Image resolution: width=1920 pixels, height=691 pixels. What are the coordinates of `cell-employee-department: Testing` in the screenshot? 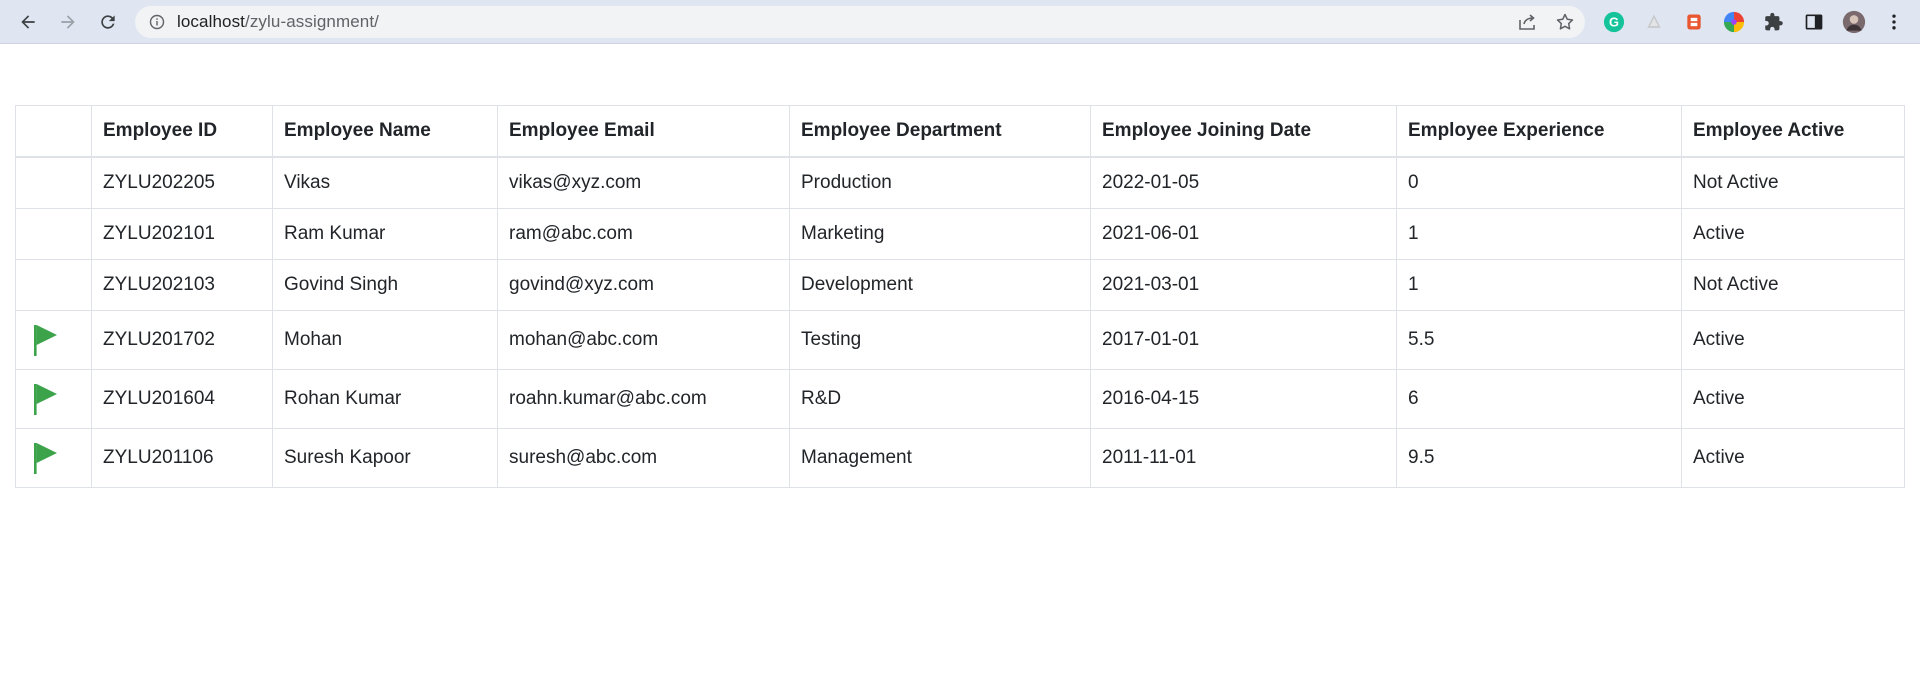 It's located at (940, 340).